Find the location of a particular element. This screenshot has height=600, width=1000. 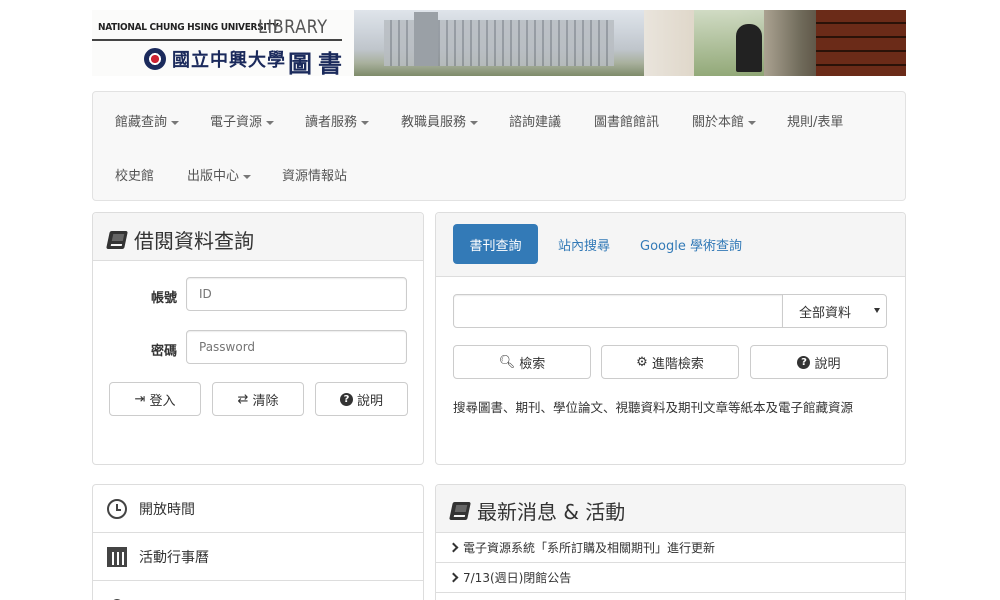

tab-site-search: 站內搜尋 is located at coordinates (584, 244).